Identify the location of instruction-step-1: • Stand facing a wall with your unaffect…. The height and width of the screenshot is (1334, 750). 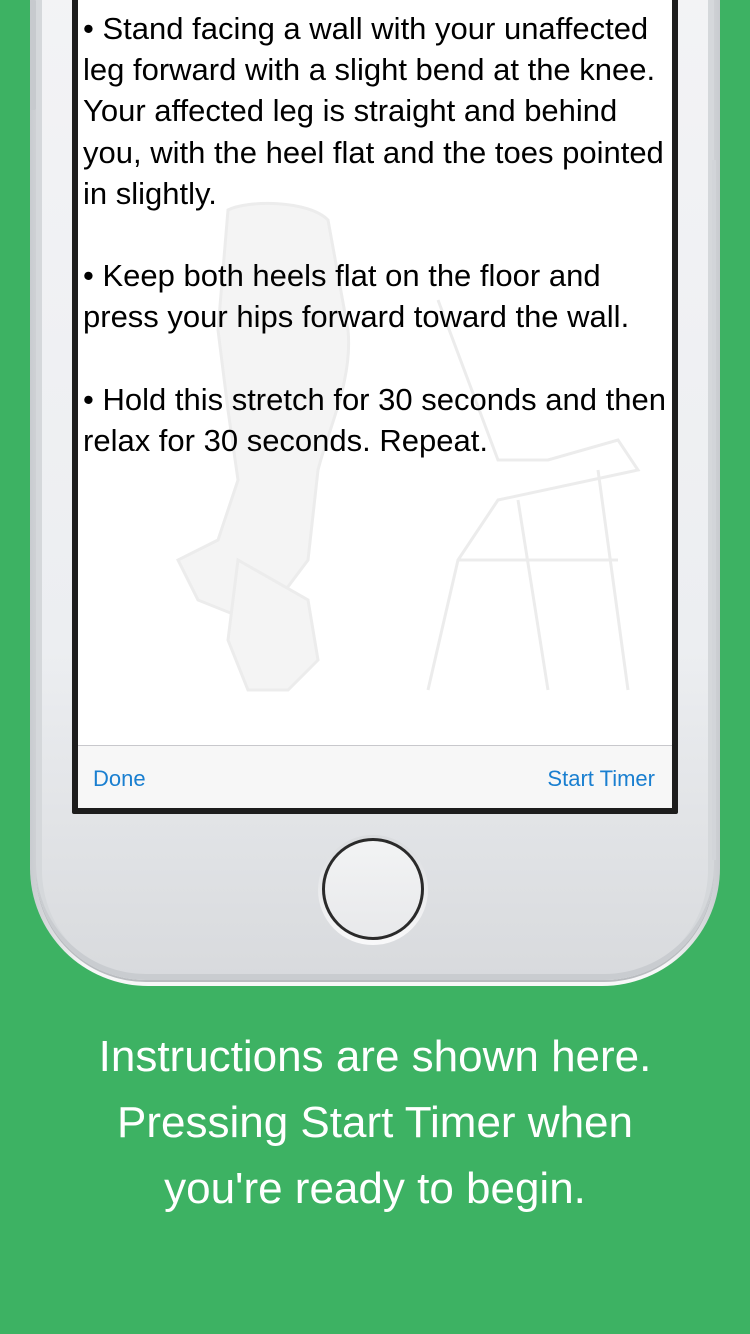
(373, 111).